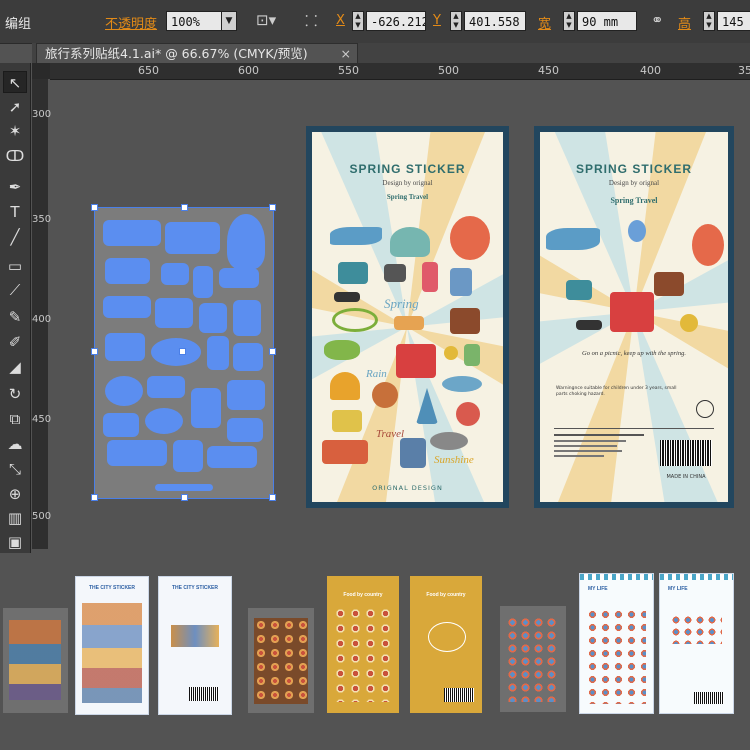 This screenshot has height=750, width=750. I want to click on thumbnail-life-back: MY LIFE, so click(696, 643).